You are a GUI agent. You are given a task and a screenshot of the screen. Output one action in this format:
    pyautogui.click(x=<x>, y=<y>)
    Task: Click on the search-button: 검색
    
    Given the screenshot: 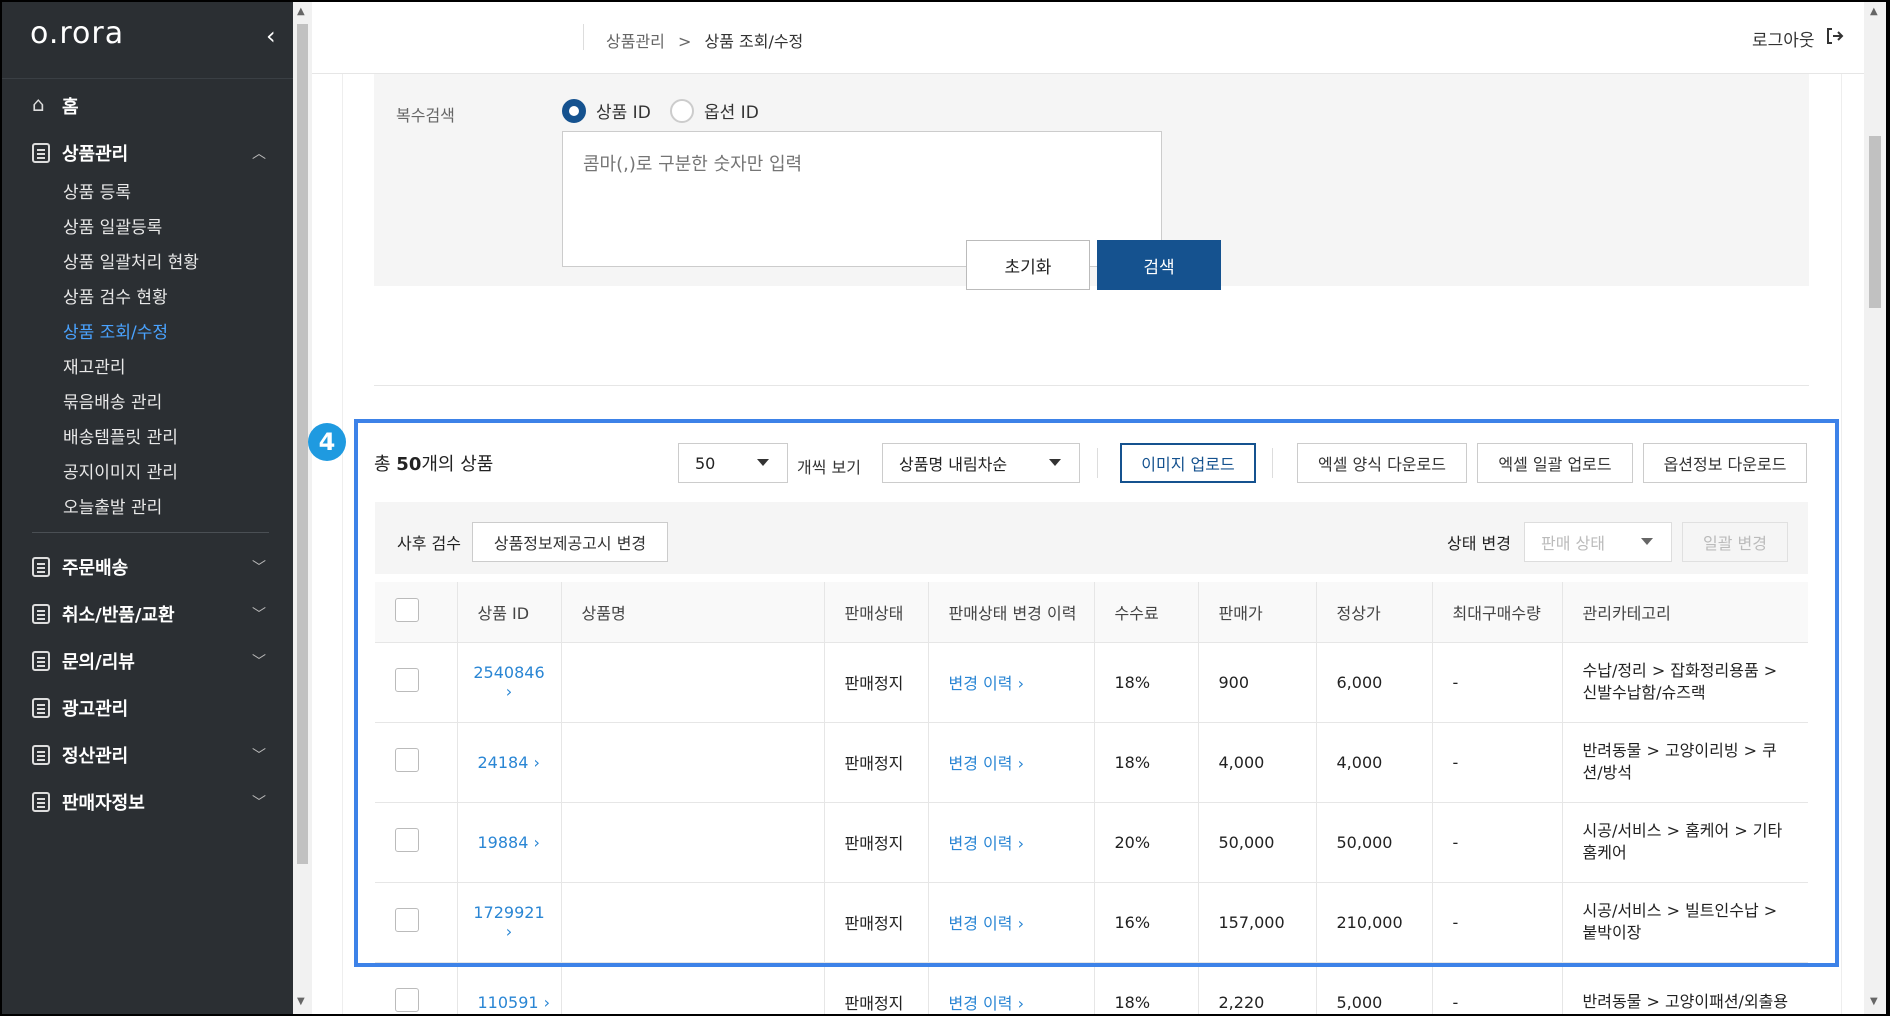 What is the action you would take?
    pyautogui.click(x=1159, y=265)
    